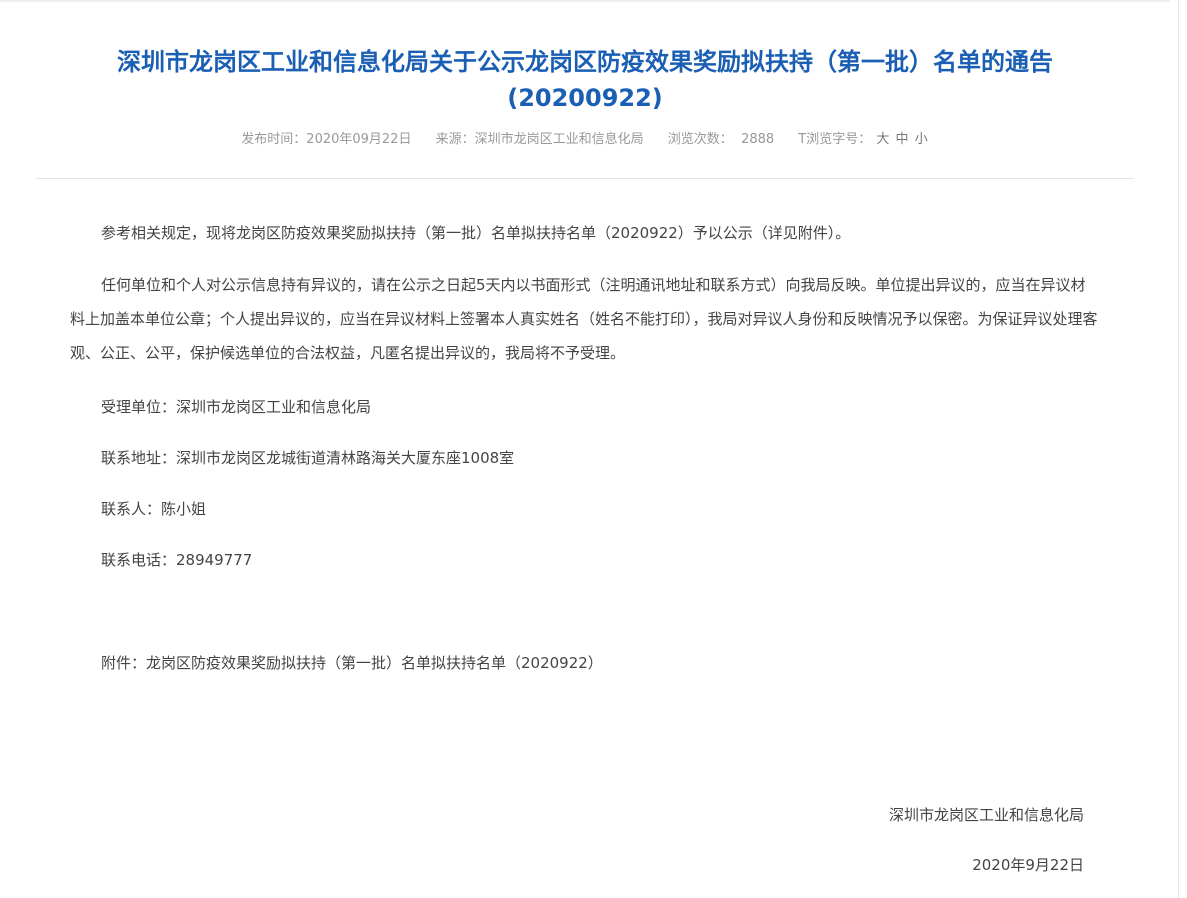 The width and height of the screenshot is (1187, 898). Describe the element at coordinates (1028, 865) in the screenshot. I see `signature-date: 2020年9月22日` at that location.